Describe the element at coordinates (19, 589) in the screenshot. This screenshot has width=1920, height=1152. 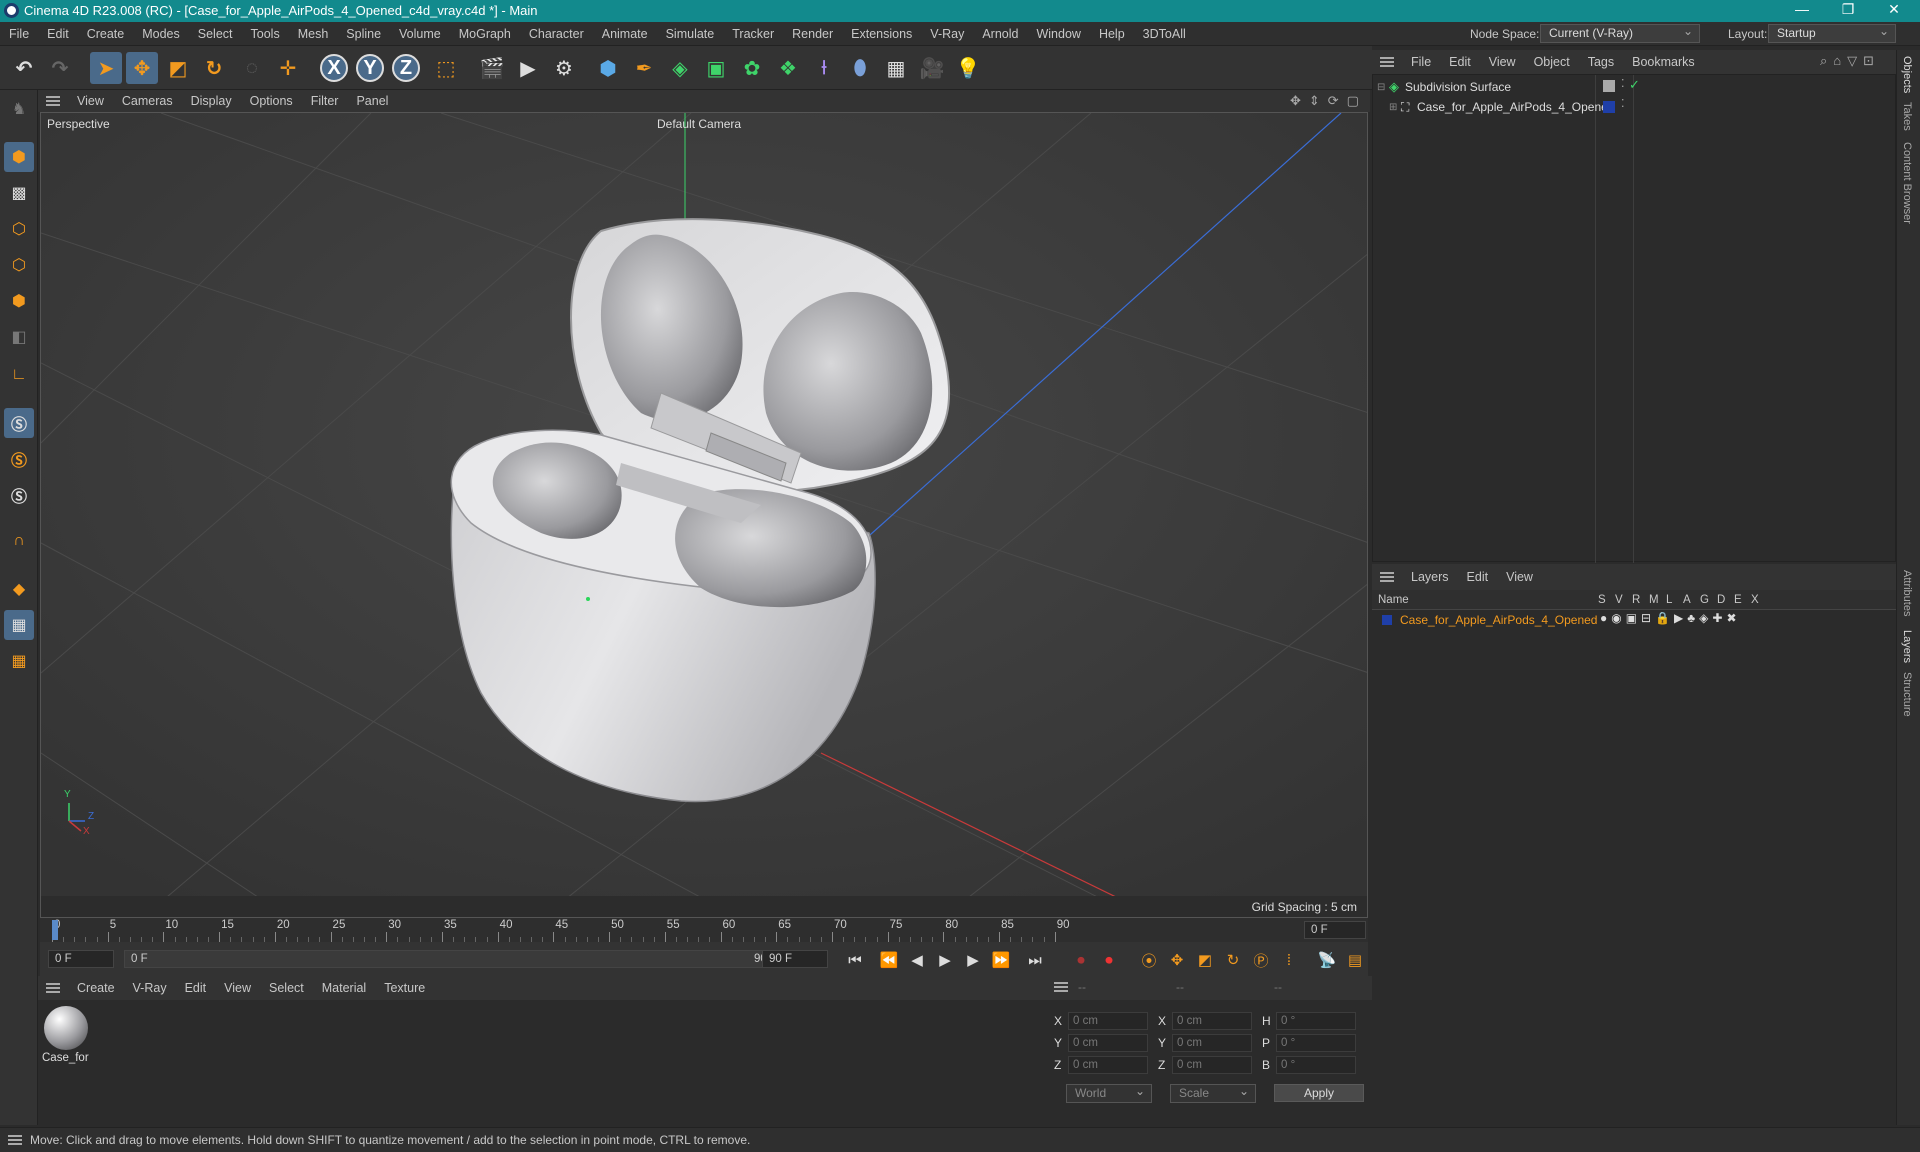
I see `workplane-icon: ◆` at that location.